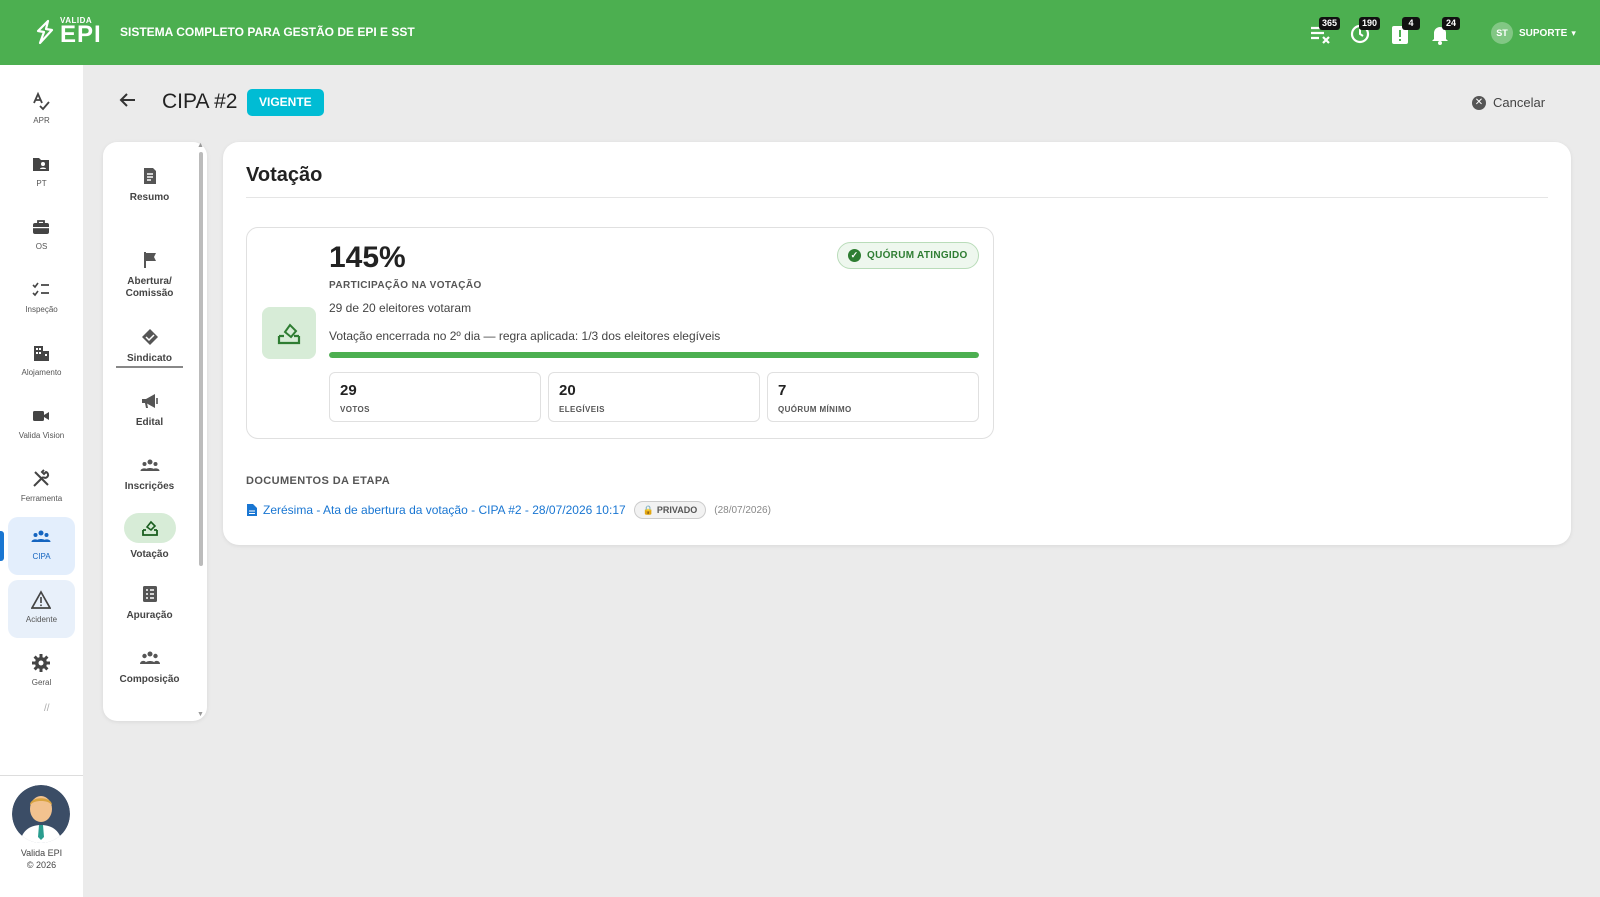  I want to click on sidebar-item-os: OS, so click(41, 236).